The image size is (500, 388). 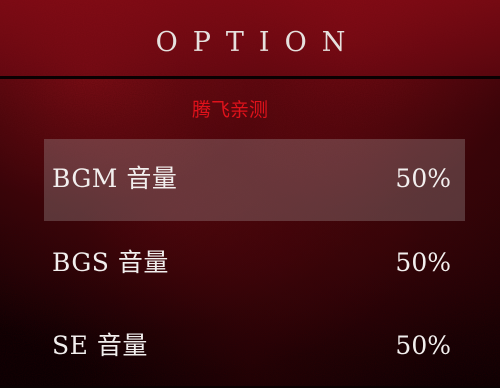 I want to click on screen-title: OPTION, so click(x=258, y=42).